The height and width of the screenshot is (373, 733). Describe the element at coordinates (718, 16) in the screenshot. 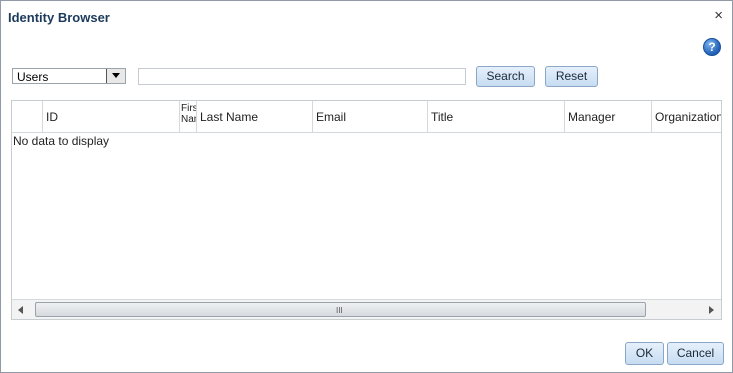

I see `close-icon: ×` at that location.